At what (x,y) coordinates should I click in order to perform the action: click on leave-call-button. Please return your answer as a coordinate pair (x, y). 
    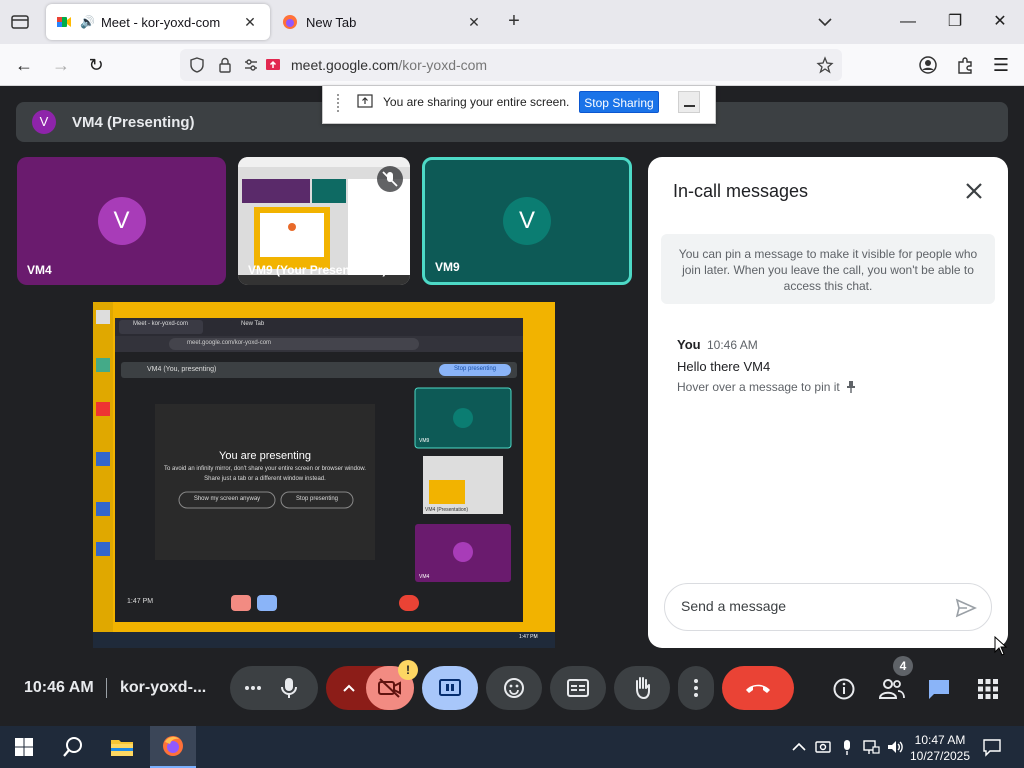
    Looking at the image, I should click on (758, 688).